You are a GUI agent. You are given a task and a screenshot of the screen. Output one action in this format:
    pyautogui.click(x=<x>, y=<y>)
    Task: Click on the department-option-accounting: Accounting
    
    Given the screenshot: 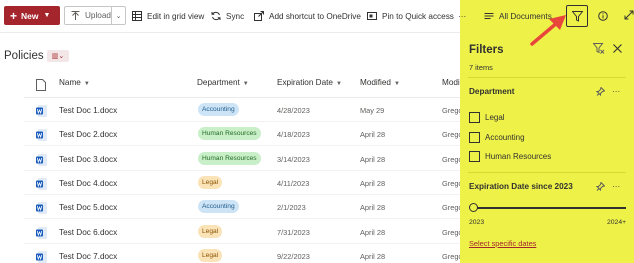 What is the action you would take?
    pyautogui.click(x=497, y=137)
    